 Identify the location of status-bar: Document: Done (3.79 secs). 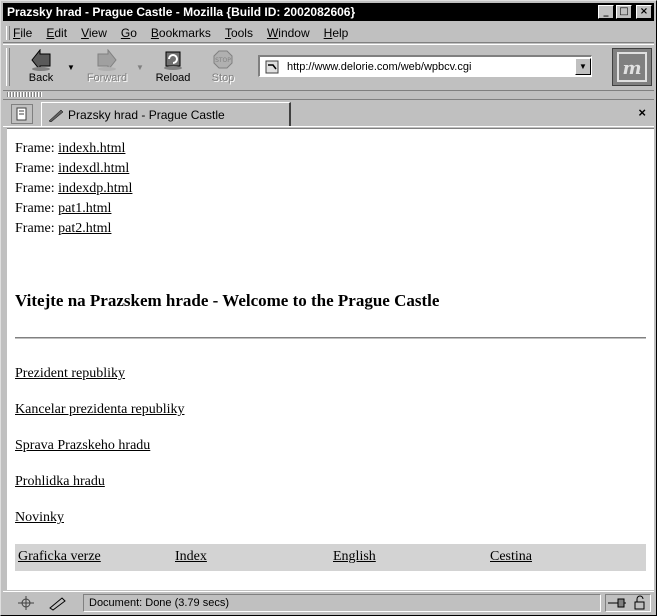
(328, 602).